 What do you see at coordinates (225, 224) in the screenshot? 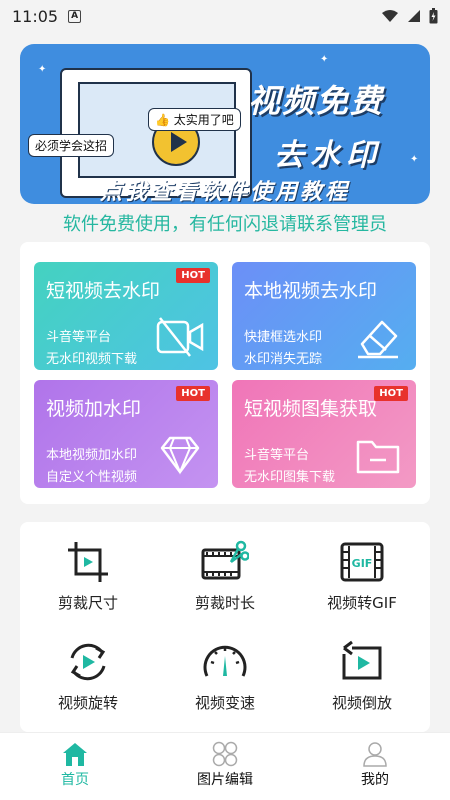
I see `notice-text: 软件免费使用，有任何闪退请联系管理员` at bounding box center [225, 224].